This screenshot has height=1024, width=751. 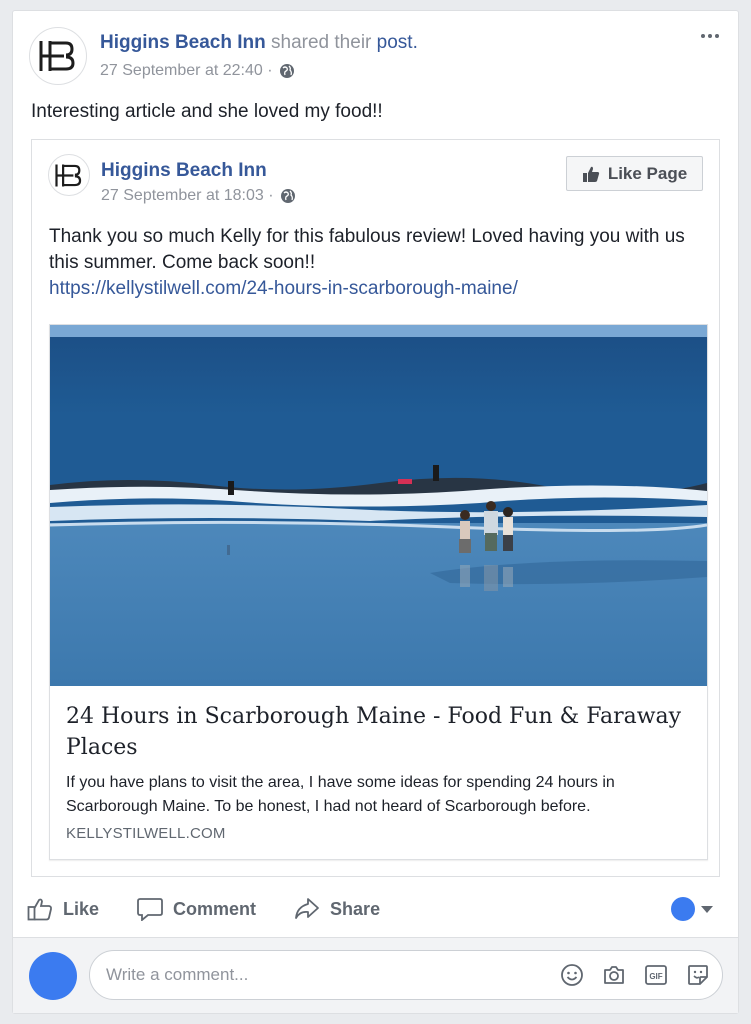 I want to click on post-header: Higgins Beach Inn shared their post., so click(x=259, y=43).